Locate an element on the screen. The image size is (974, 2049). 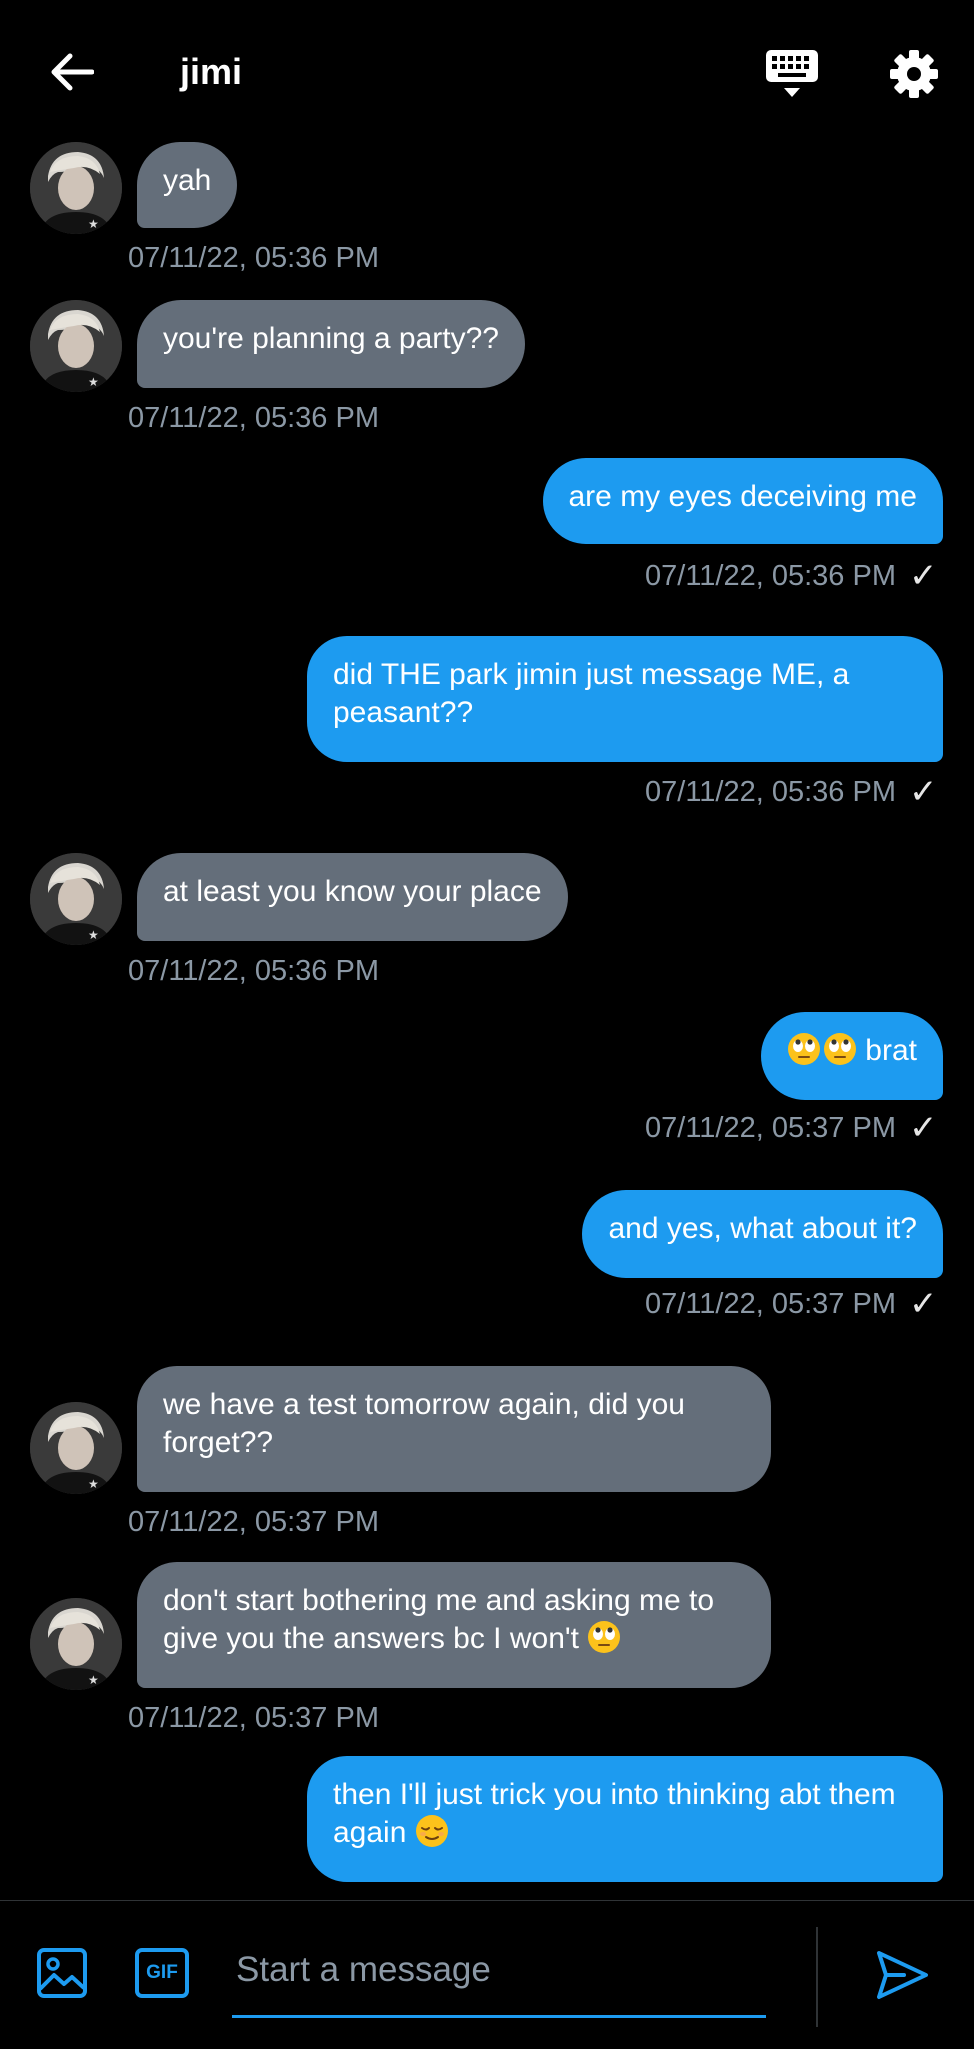
incoming-message: yah is located at coordinates (187, 185).